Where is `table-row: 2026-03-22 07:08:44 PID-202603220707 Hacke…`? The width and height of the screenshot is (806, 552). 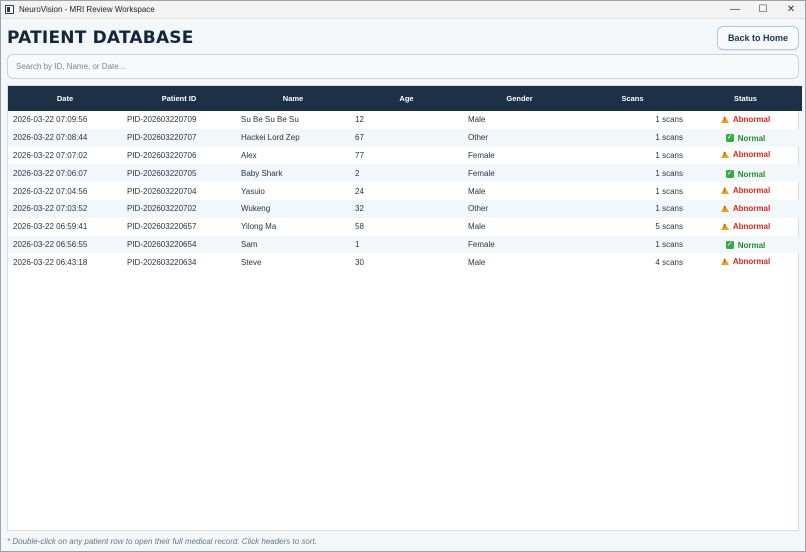 table-row: 2026-03-22 07:08:44 PID-202603220707 Hacke… is located at coordinates (405, 137).